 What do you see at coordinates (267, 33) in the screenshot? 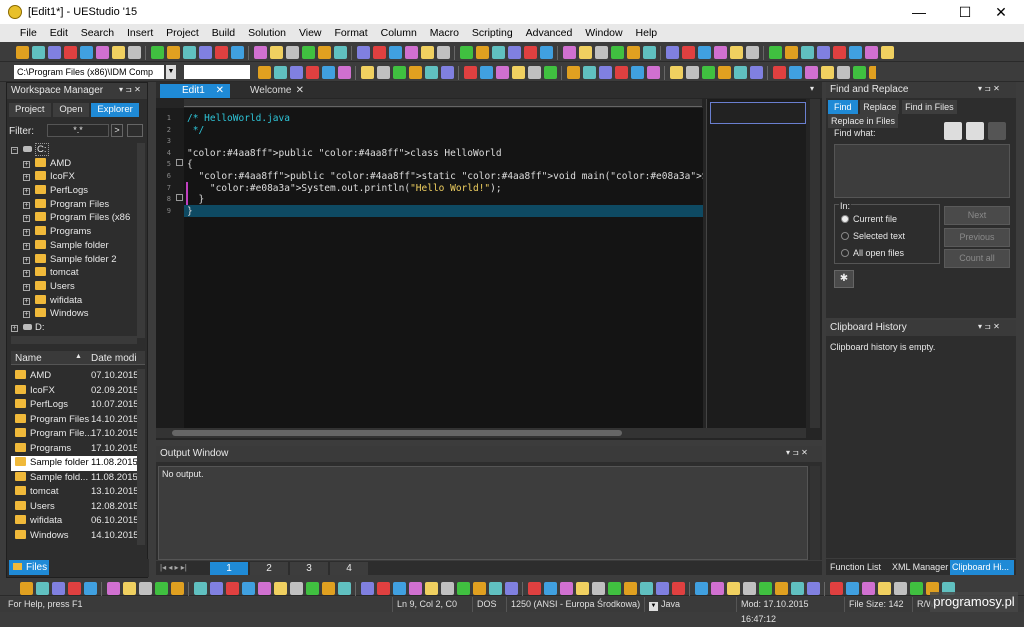
I see `menu-solution: Solution` at bounding box center [267, 33].